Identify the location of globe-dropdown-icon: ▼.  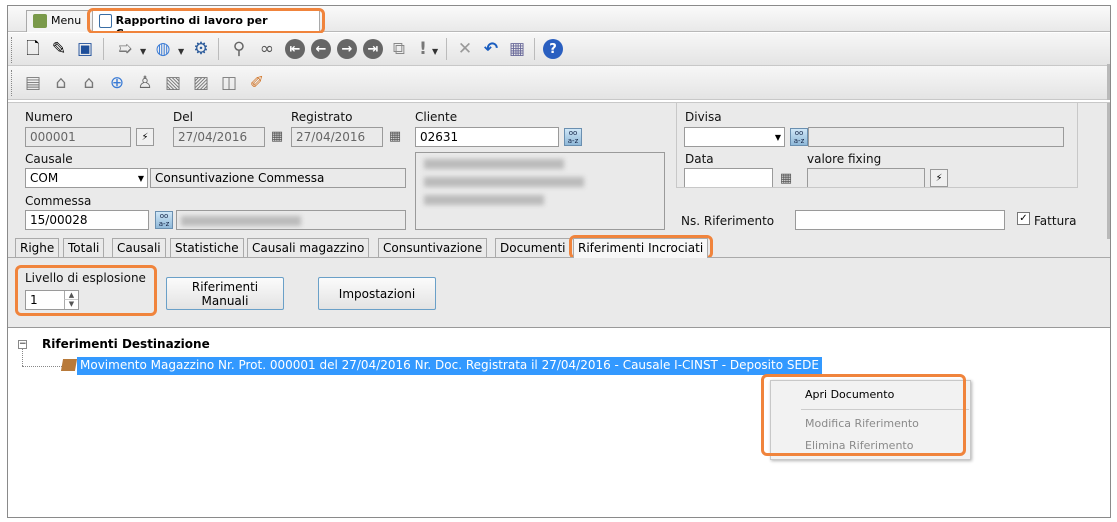
(181, 51).